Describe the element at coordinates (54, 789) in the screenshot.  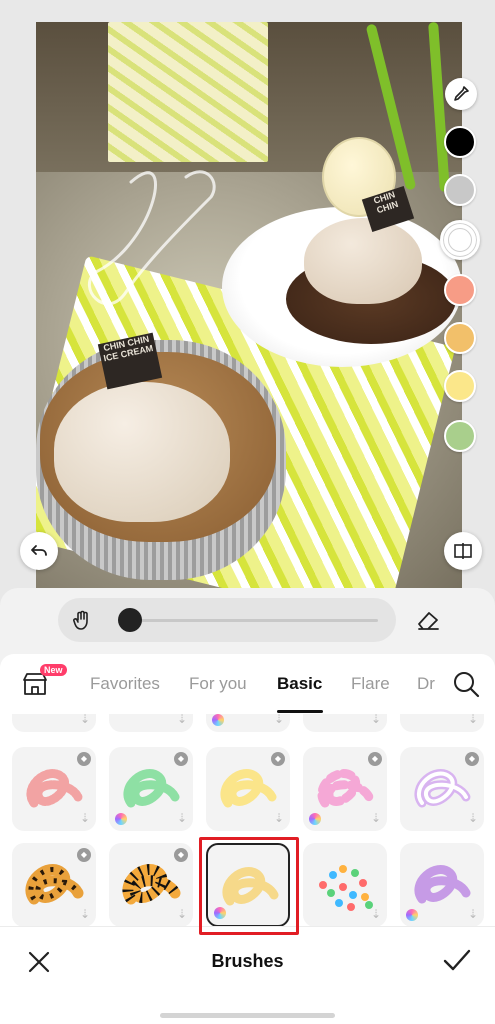
I see `brush-tile-pink-speckle: ◆ ⇣` at that location.